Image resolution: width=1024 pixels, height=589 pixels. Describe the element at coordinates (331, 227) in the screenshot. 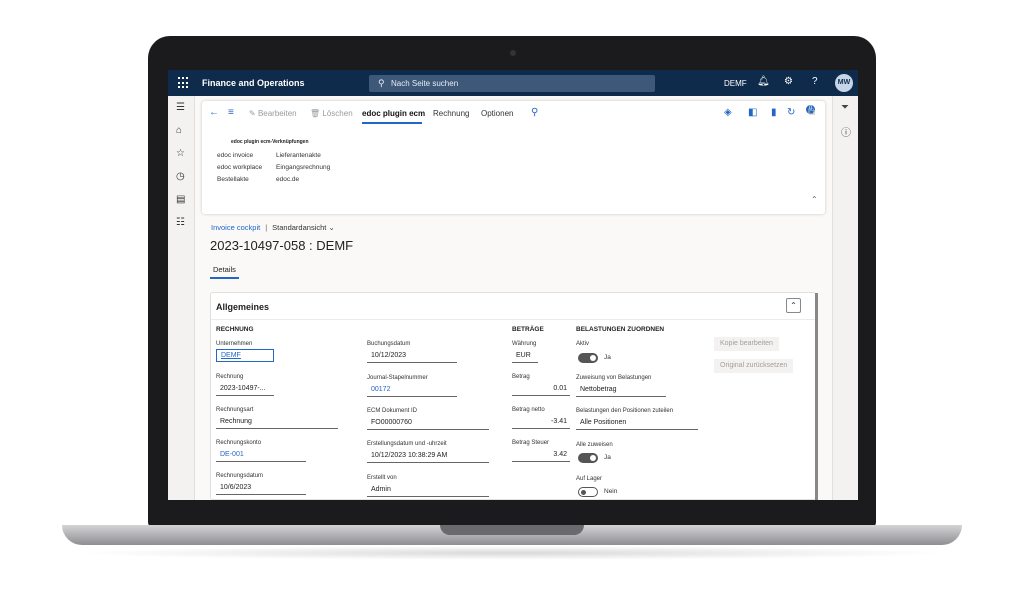

I see `chevron-down-icon: ⌄` at that location.